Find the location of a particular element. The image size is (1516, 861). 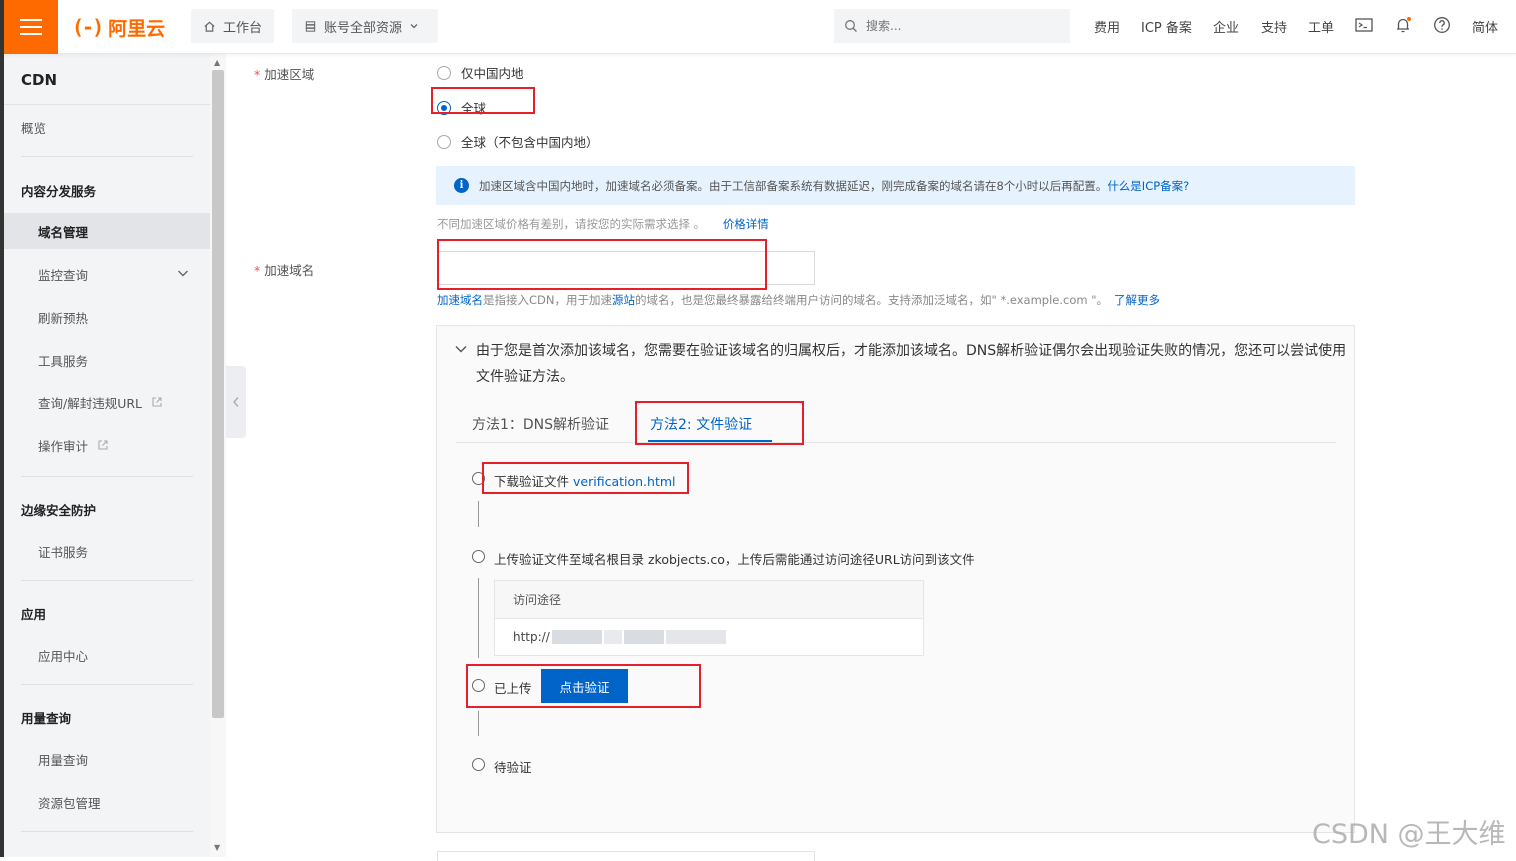

language-switch: 简体 is located at coordinates (1485, 26).